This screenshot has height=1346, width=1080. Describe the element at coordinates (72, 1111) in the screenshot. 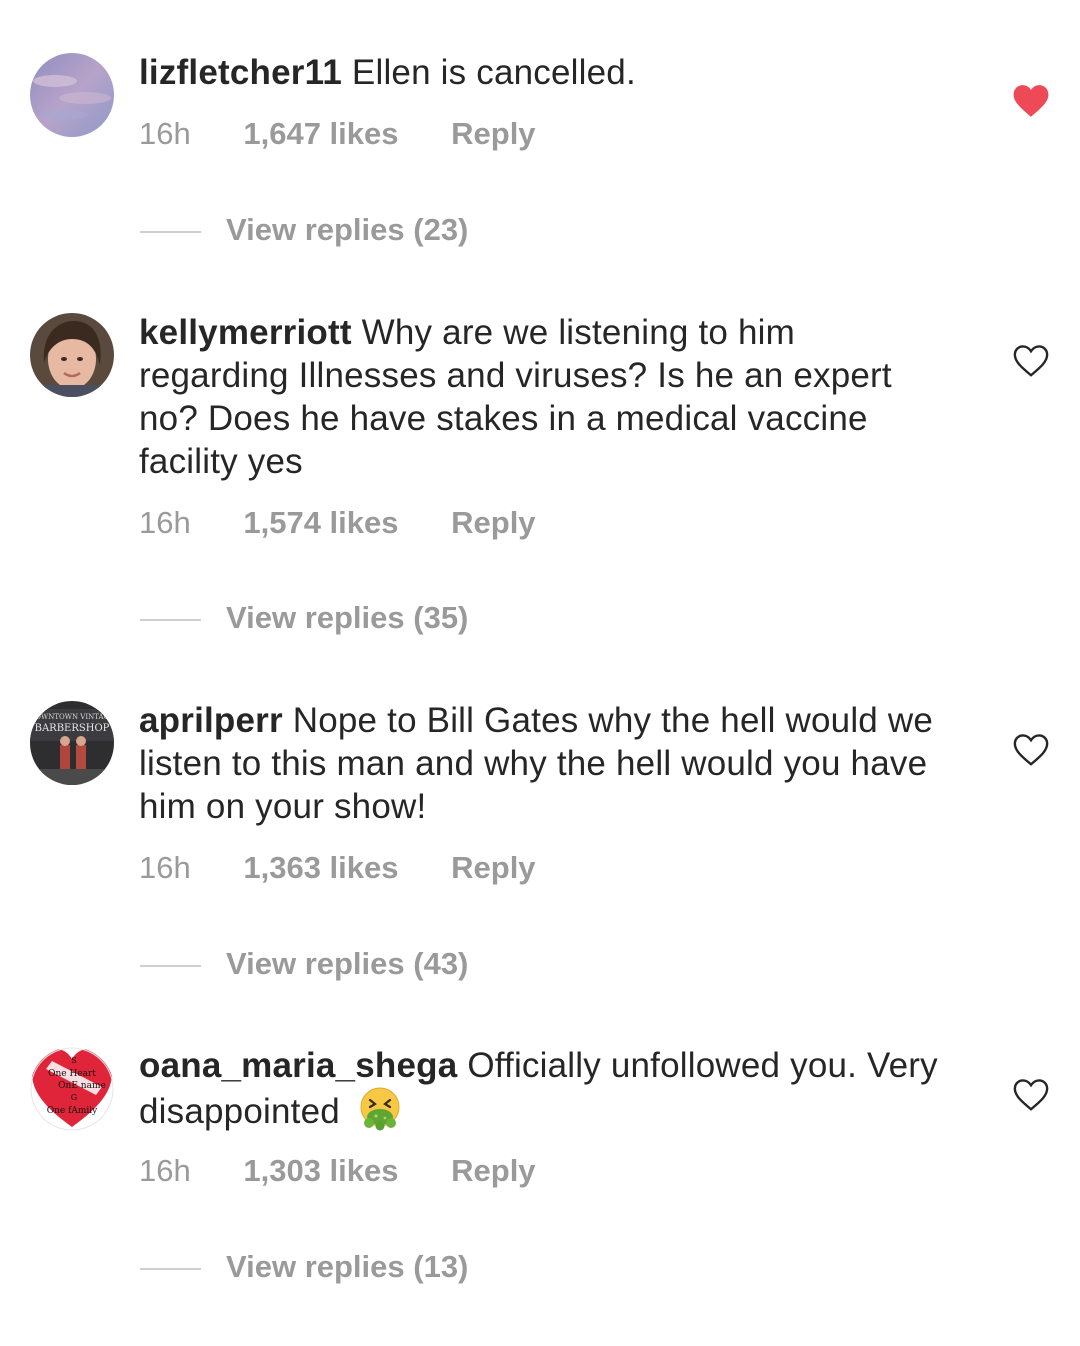

I see `avatar-text: One fAmily` at that location.